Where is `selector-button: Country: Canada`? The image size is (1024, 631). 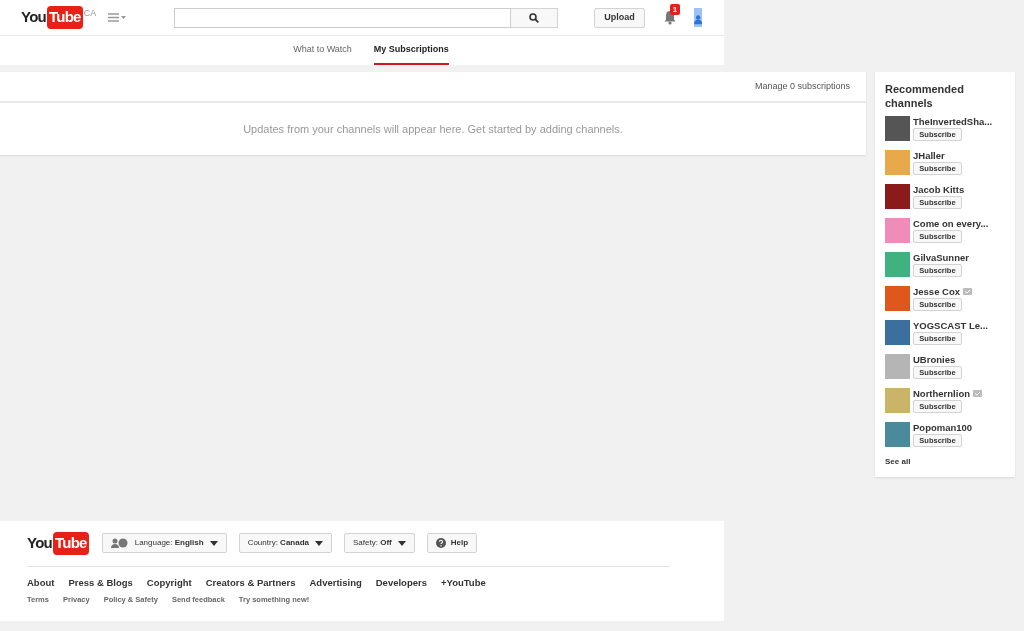
selector-button: Country: Canada is located at coordinates (285, 543).